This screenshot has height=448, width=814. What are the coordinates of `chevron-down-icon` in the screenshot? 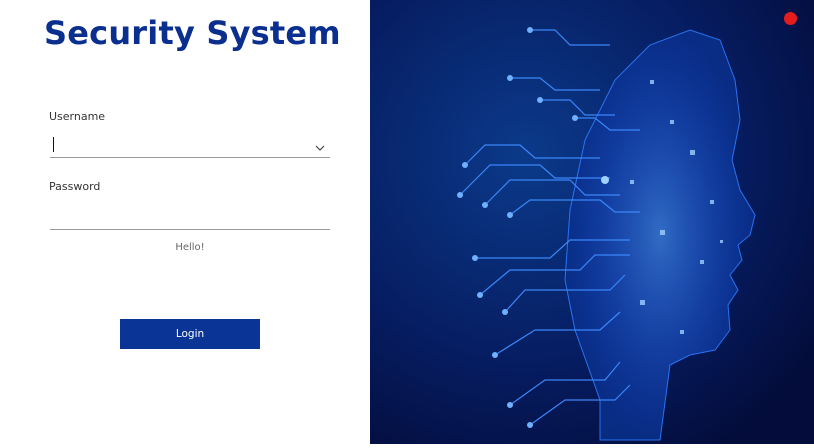 It's located at (320, 144).